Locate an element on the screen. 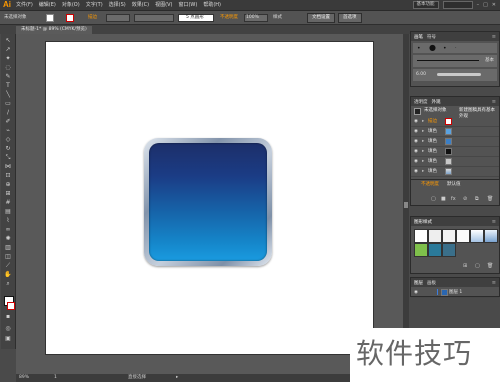 Image resolution: width=500 pixels, height=382 pixels. draw-mode-icon: ◎ is located at coordinates (8, 329).